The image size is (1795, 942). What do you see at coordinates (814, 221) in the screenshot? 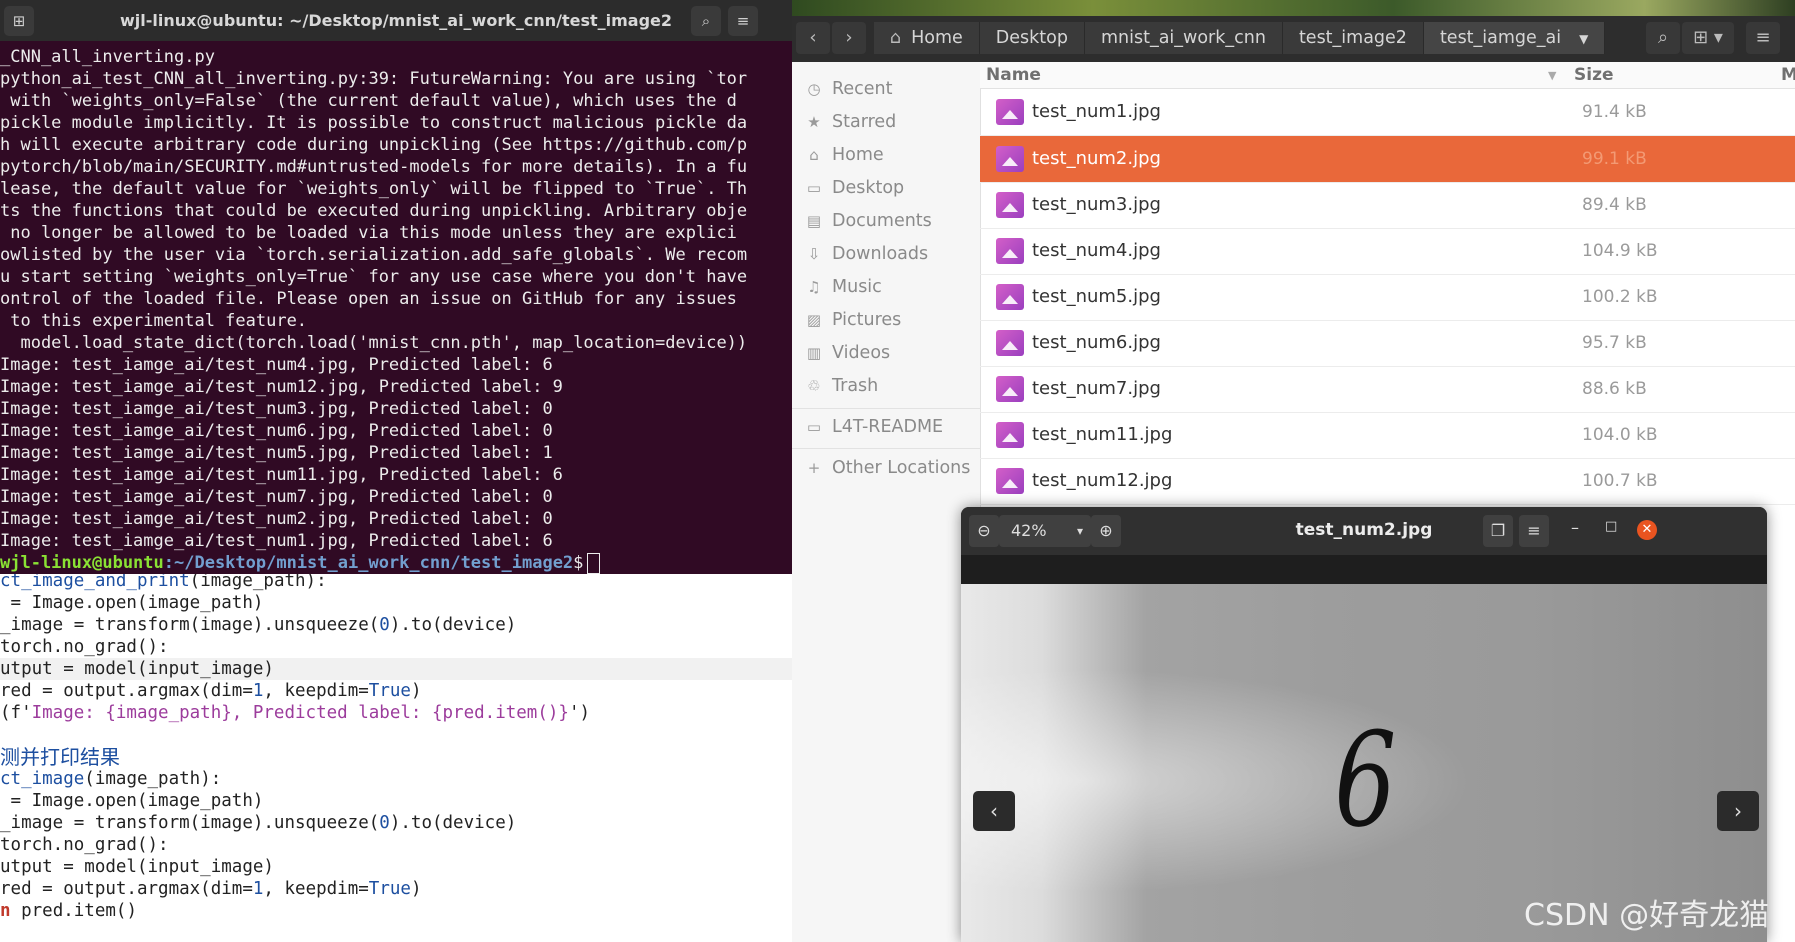
I see `document-icon: ▤` at bounding box center [814, 221].